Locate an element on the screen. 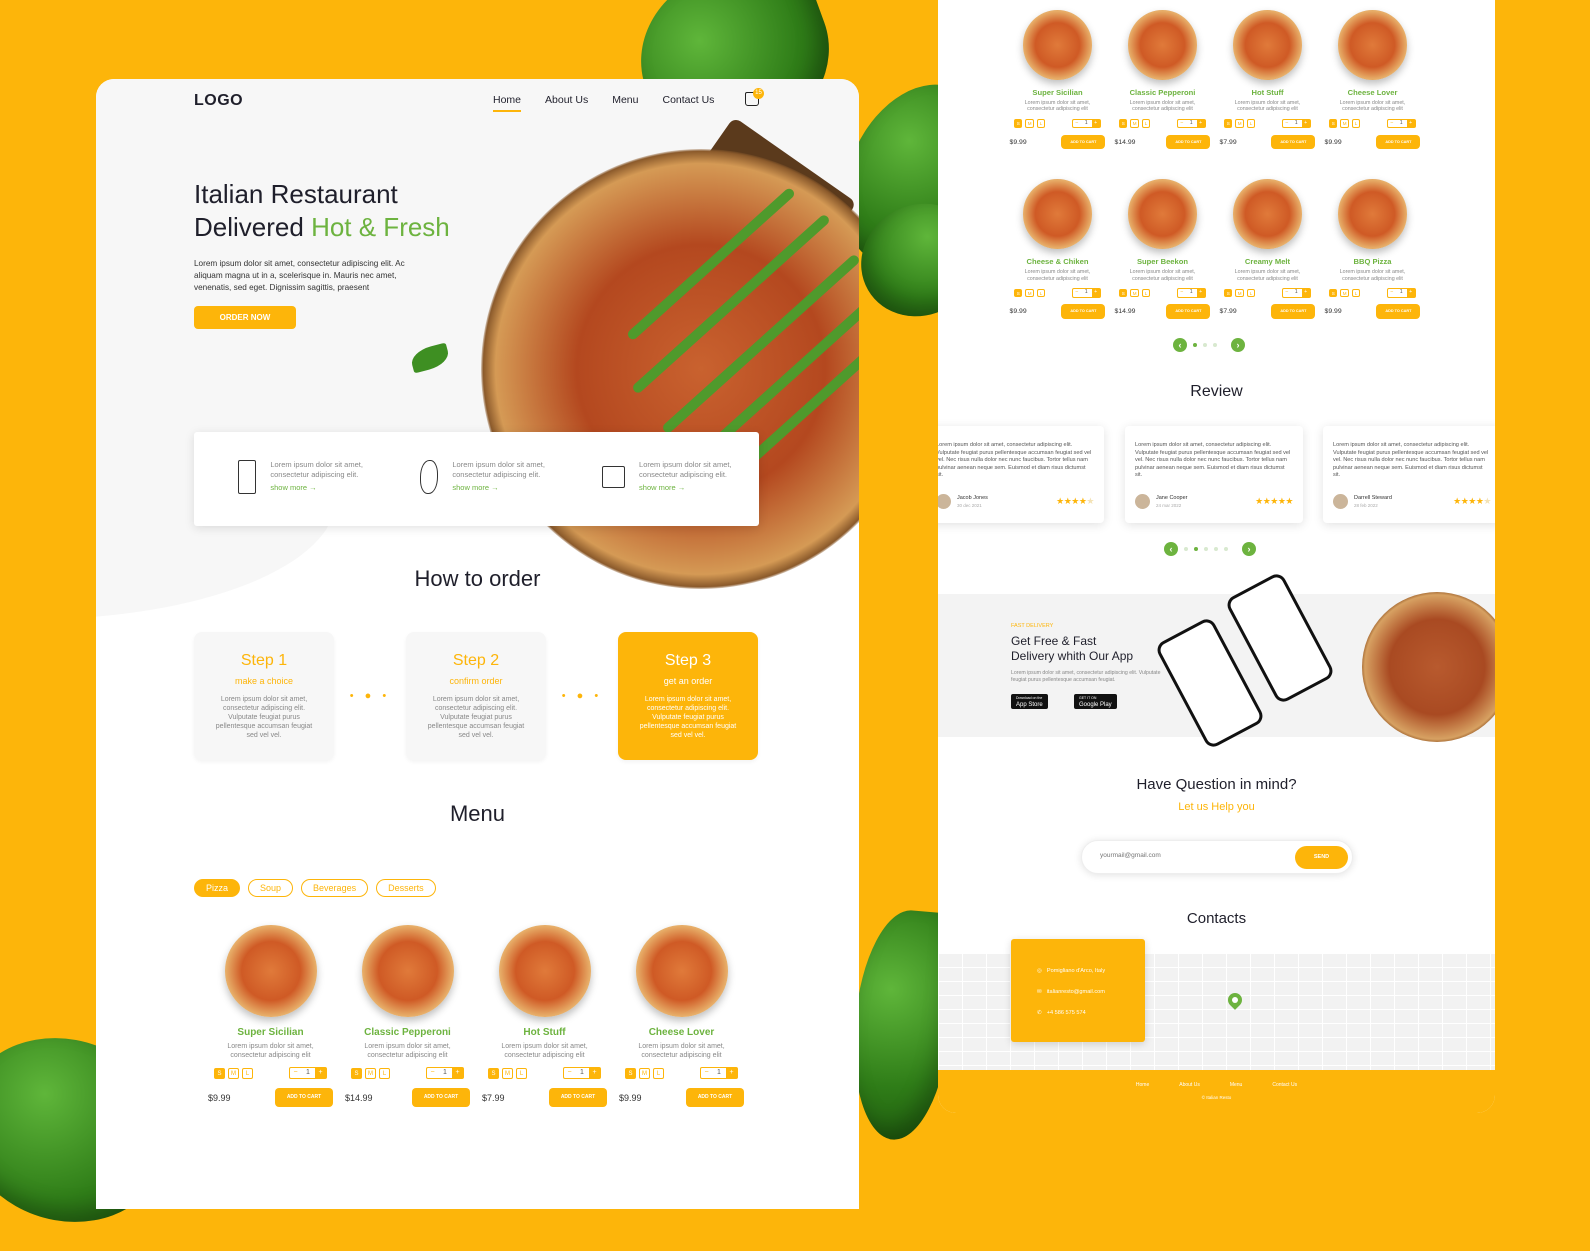 The image size is (1590, 1251). map-pin-icon is located at coordinates (1235, 1000).